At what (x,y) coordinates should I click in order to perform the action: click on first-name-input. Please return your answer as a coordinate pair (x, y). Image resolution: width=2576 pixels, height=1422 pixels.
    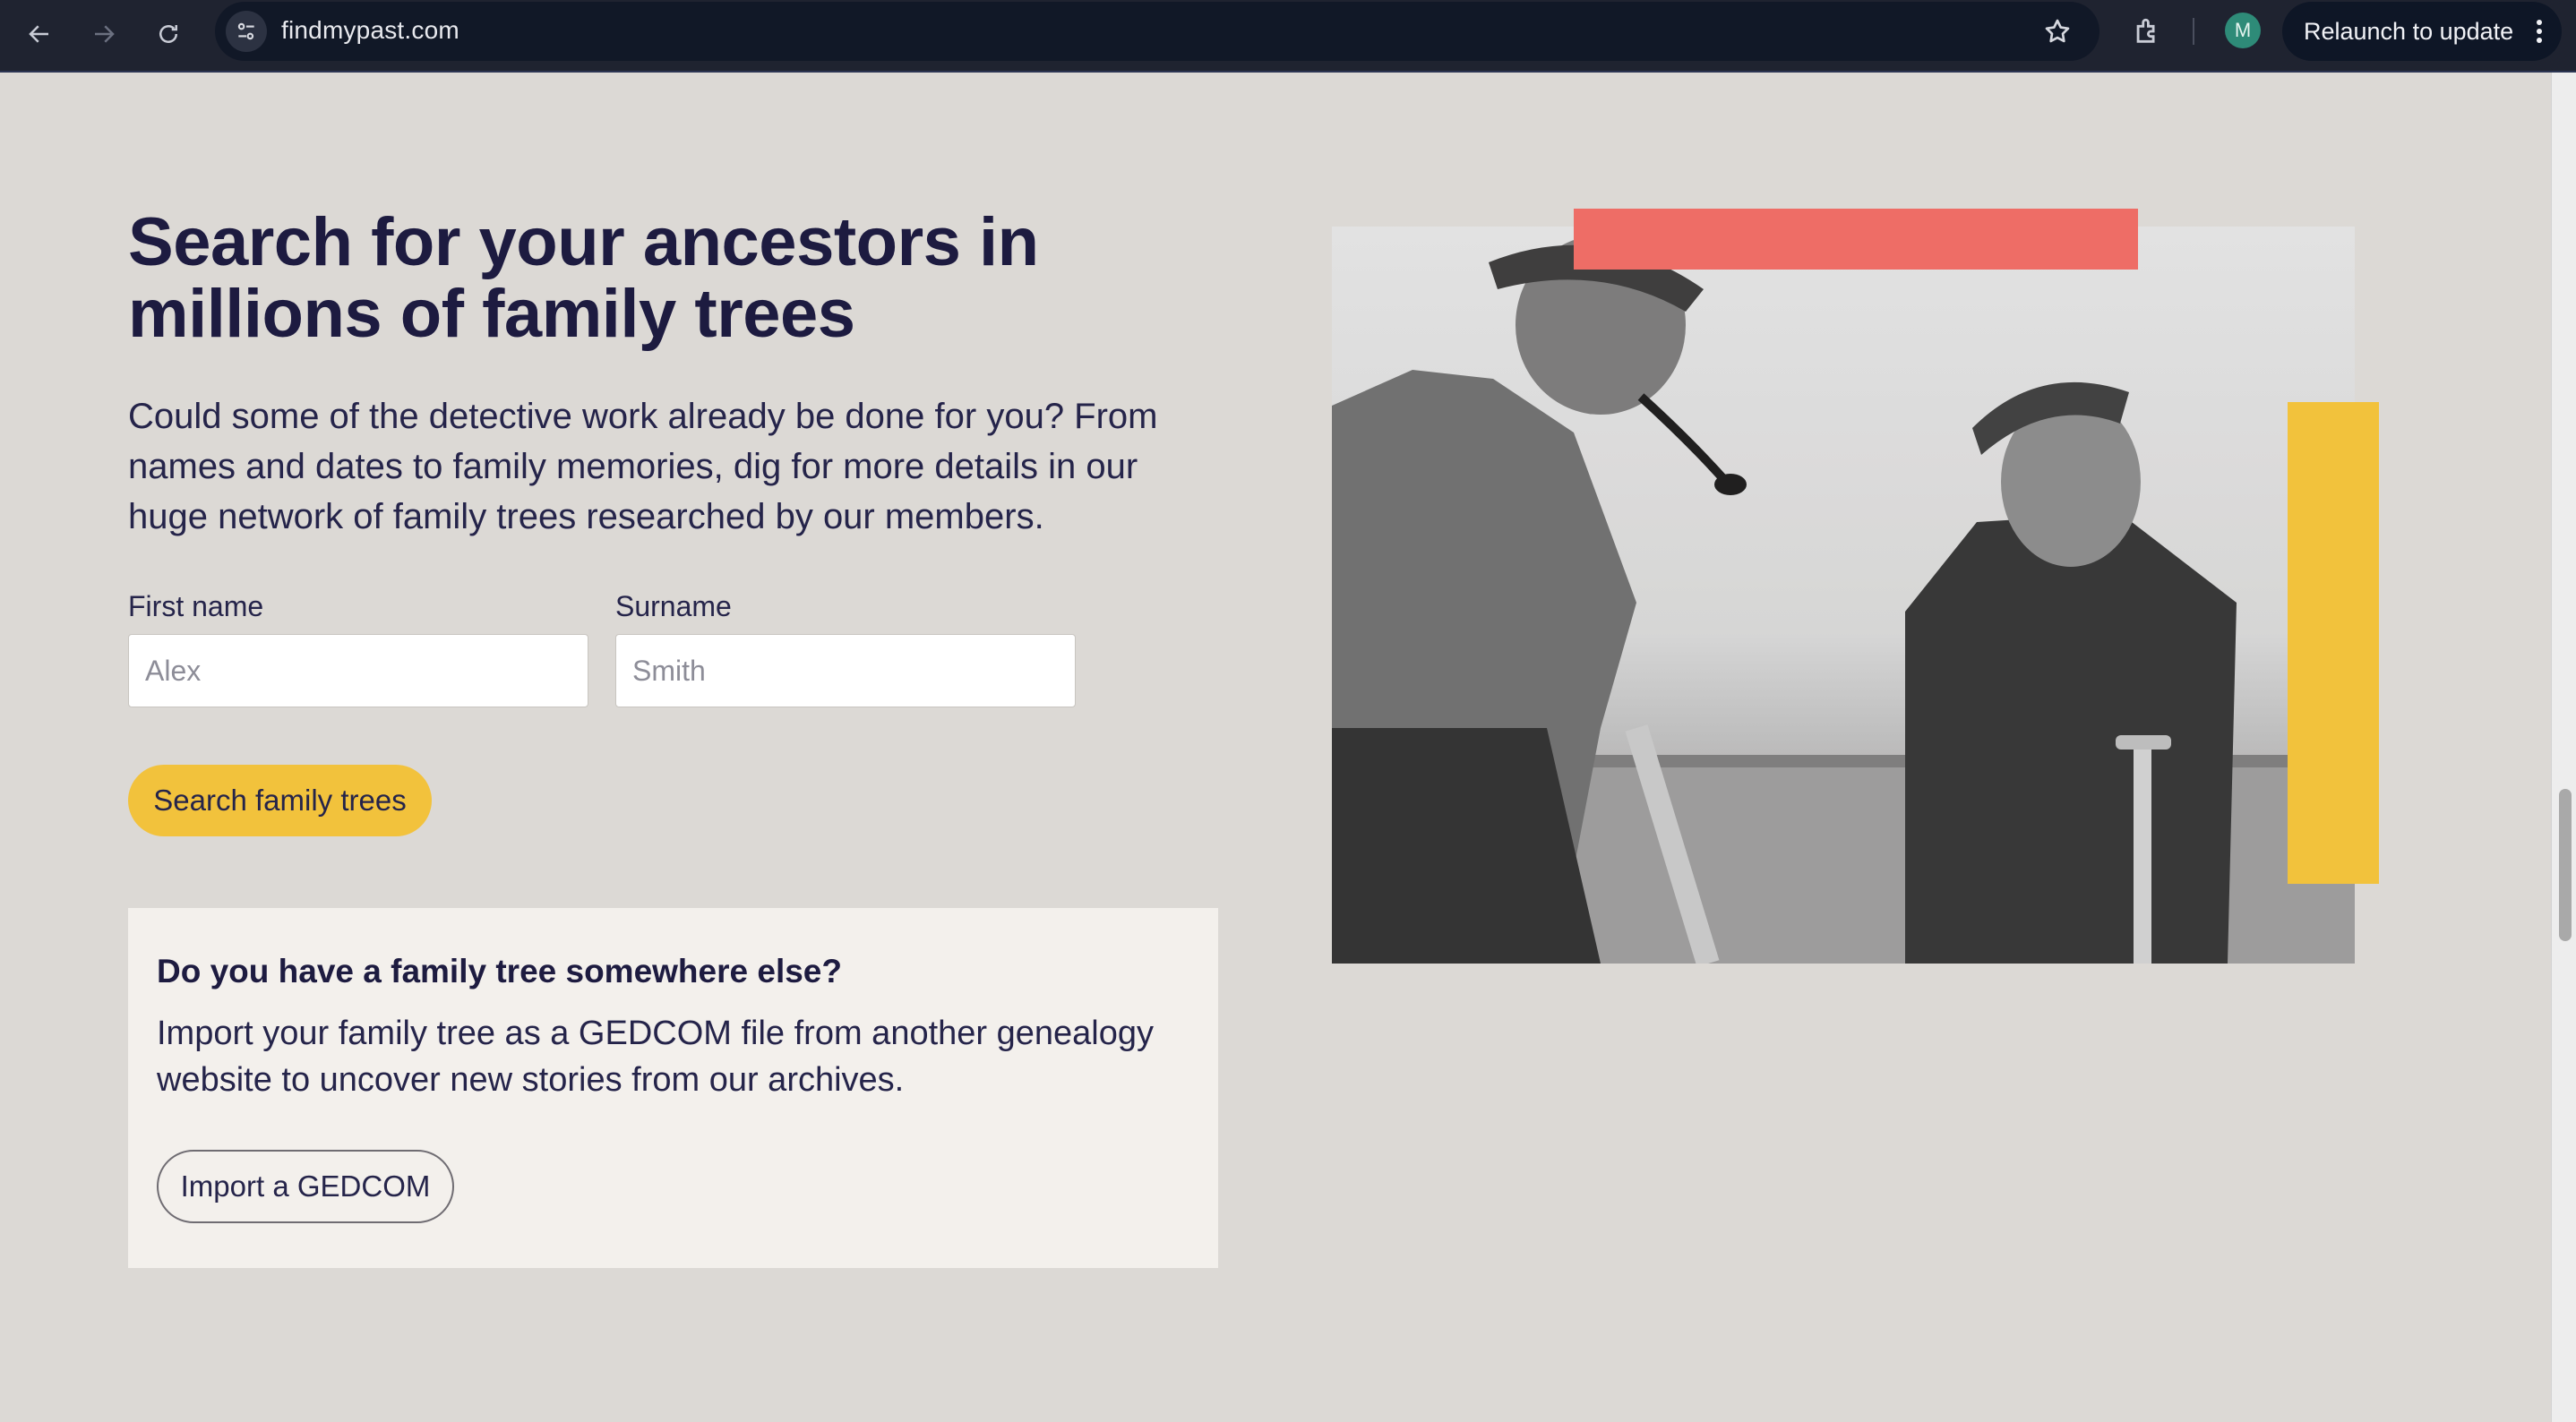
    Looking at the image, I should click on (358, 670).